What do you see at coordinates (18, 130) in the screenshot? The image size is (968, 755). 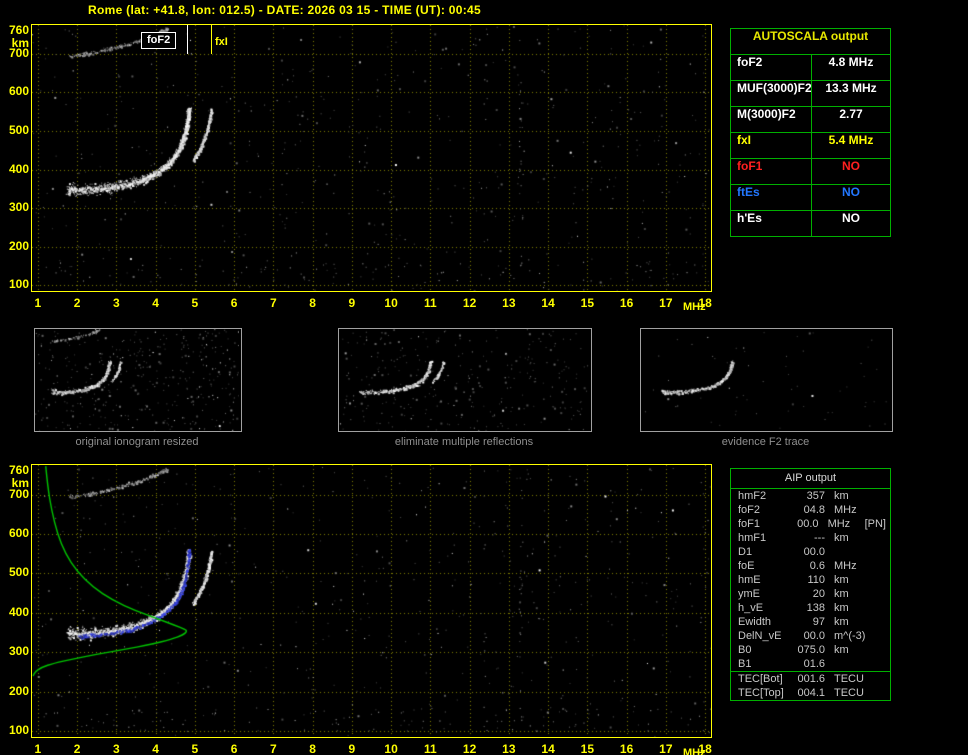 I see `y-tick-label: 500` at bounding box center [18, 130].